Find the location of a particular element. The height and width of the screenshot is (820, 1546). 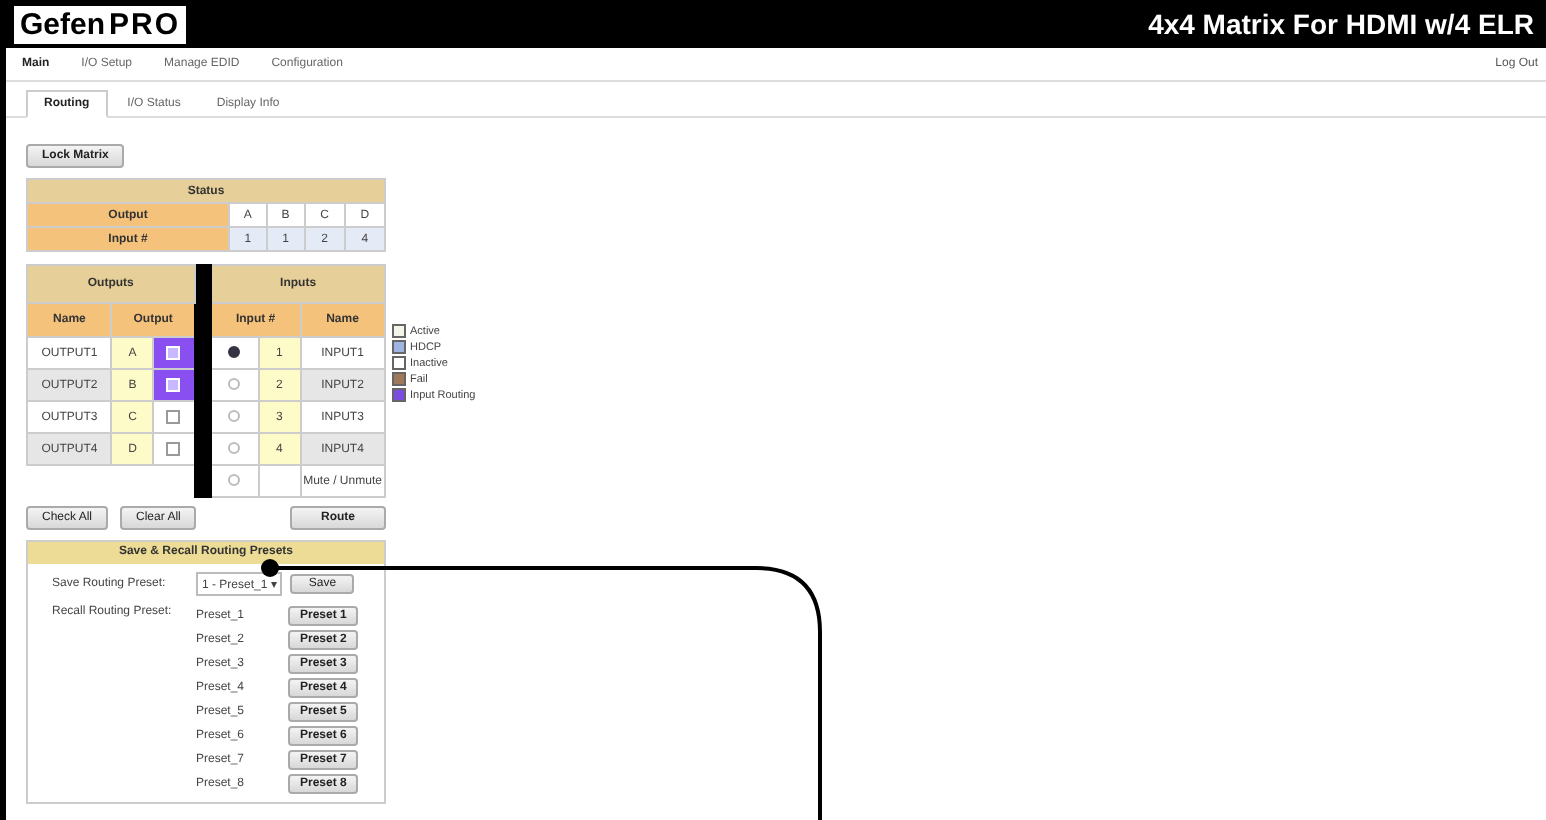

logo: Gefen PRO is located at coordinates (100, 24).